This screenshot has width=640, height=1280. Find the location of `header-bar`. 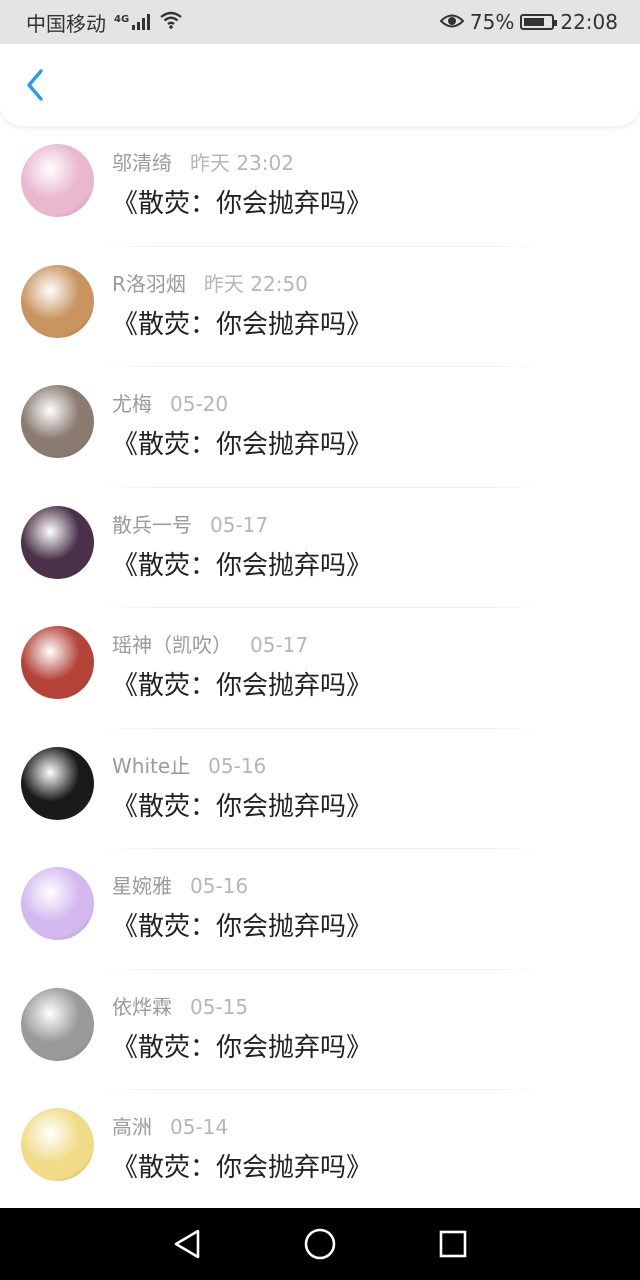

header-bar is located at coordinates (320, 85).